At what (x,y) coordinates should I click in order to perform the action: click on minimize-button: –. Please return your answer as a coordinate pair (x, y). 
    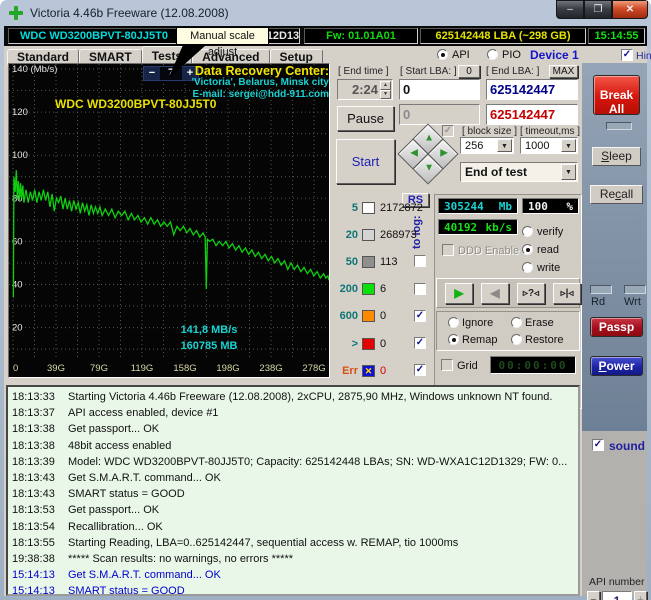
    Looking at the image, I should click on (570, 9).